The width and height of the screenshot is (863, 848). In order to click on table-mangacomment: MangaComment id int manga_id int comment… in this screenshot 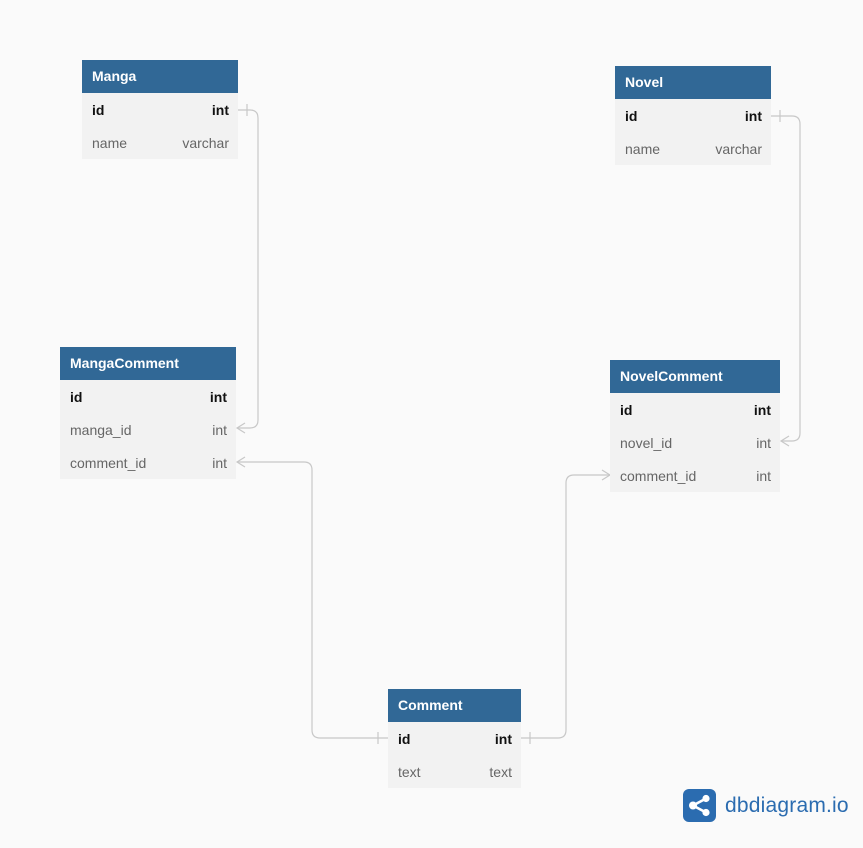, I will do `click(148, 413)`.